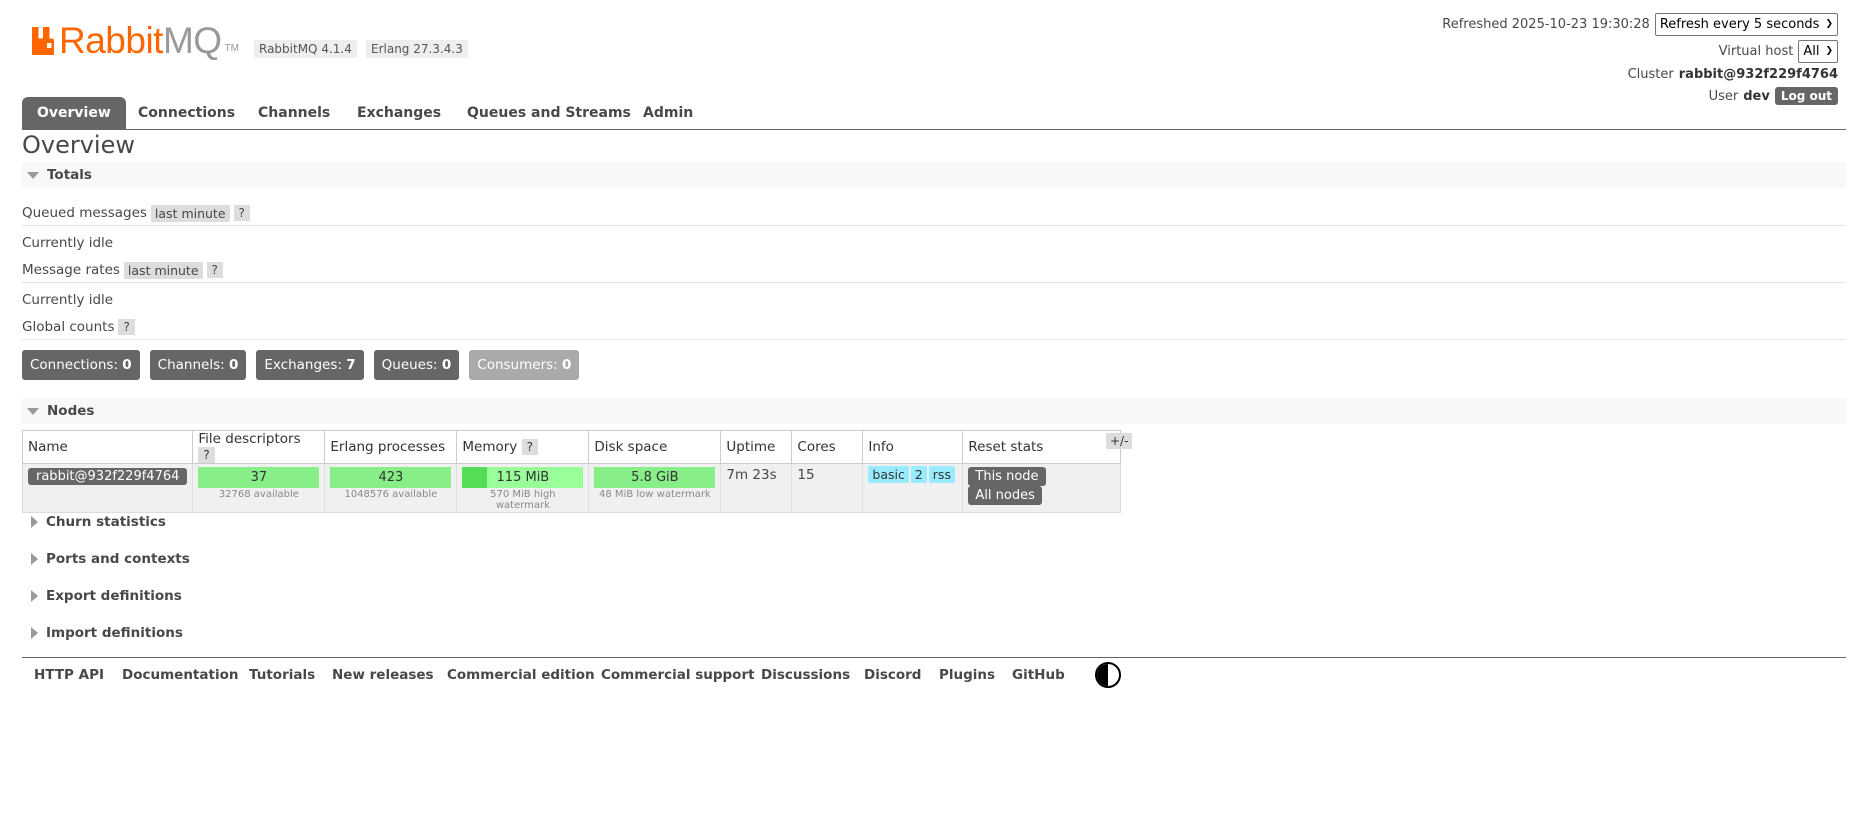 This screenshot has height=817, width=1856. I want to click on queues-count-button: Queues: 0, so click(416, 365).